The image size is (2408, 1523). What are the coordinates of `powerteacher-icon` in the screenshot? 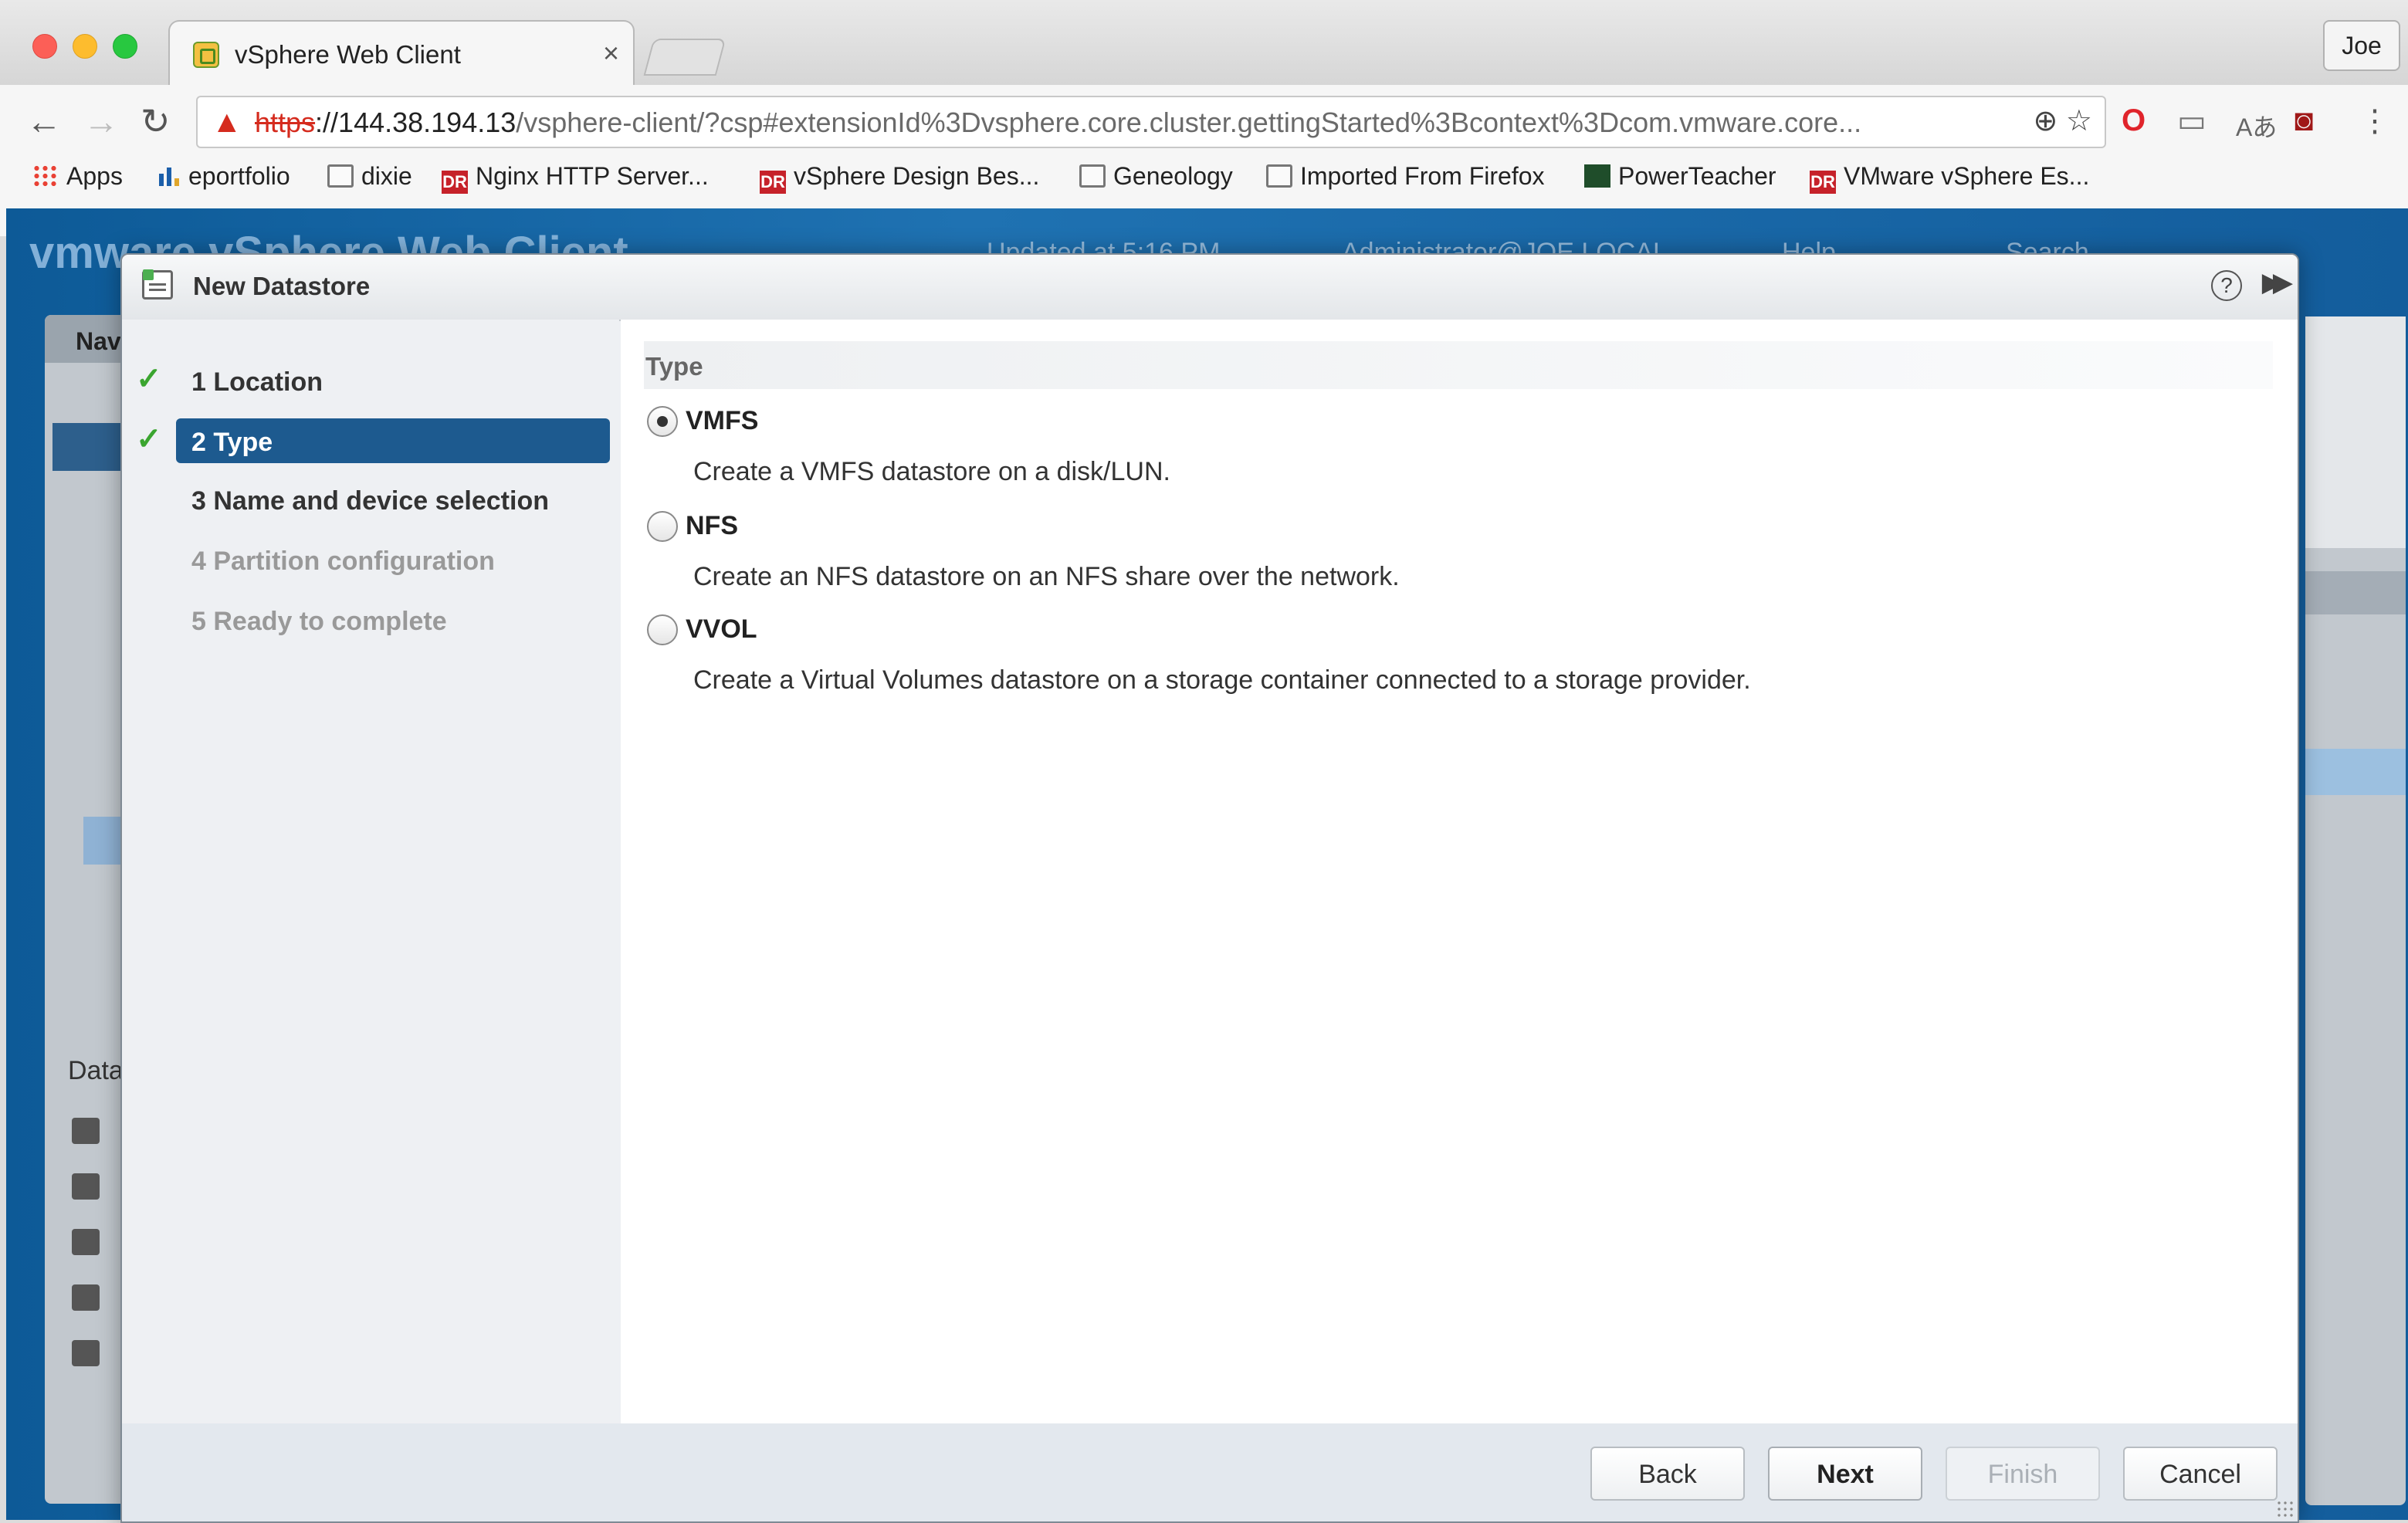 It's located at (1597, 176).